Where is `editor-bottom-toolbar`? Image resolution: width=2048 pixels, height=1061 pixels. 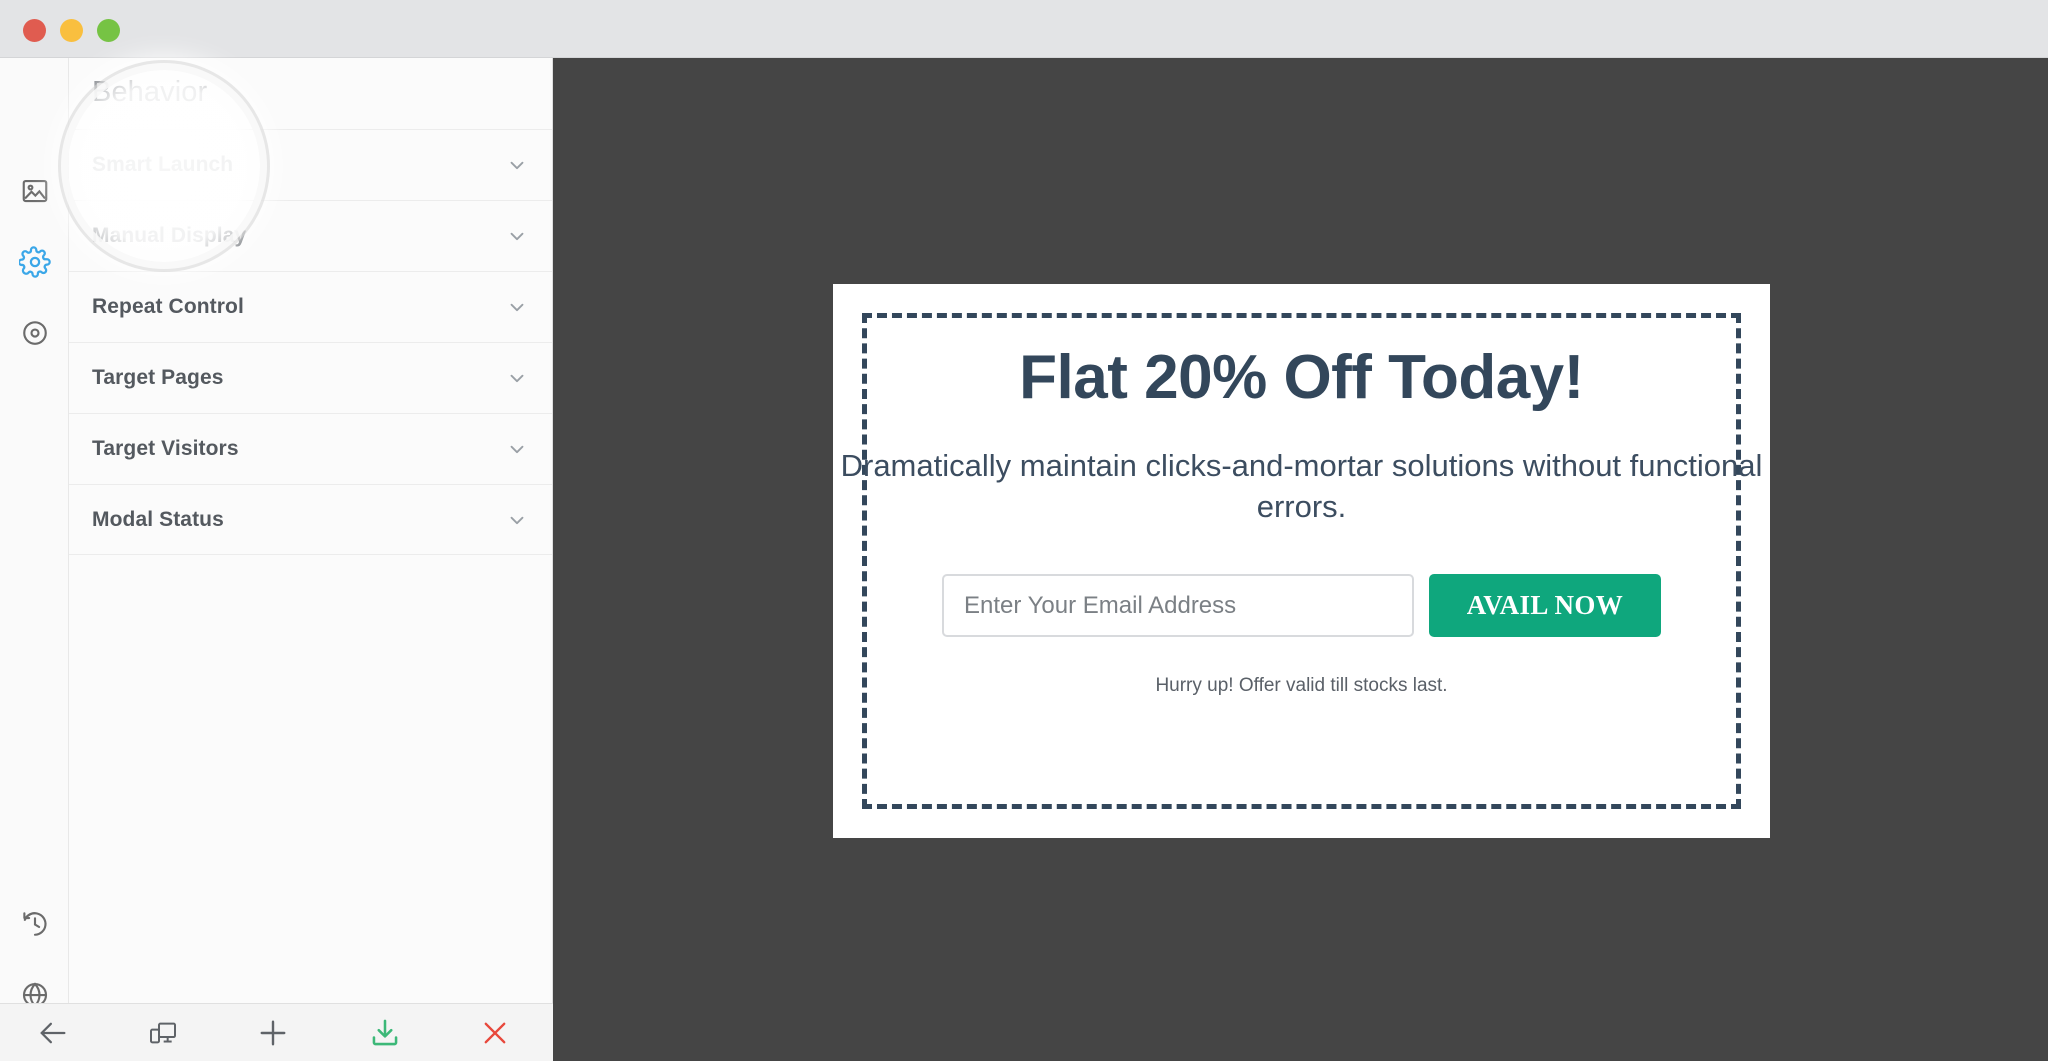 editor-bottom-toolbar is located at coordinates (276, 1032).